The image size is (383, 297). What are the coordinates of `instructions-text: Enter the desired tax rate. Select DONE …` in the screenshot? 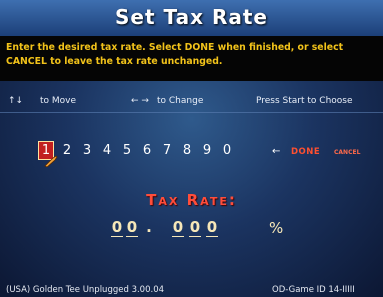 It's located at (175, 54).